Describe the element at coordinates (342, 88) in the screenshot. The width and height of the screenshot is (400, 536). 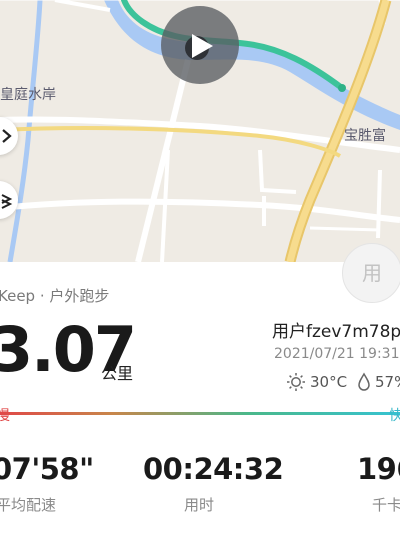
I see `route-end-dot` at that location.